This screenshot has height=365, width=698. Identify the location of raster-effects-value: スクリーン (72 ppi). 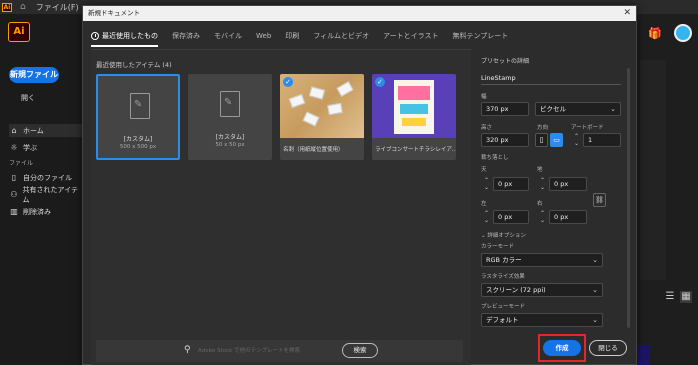
(516, 290).